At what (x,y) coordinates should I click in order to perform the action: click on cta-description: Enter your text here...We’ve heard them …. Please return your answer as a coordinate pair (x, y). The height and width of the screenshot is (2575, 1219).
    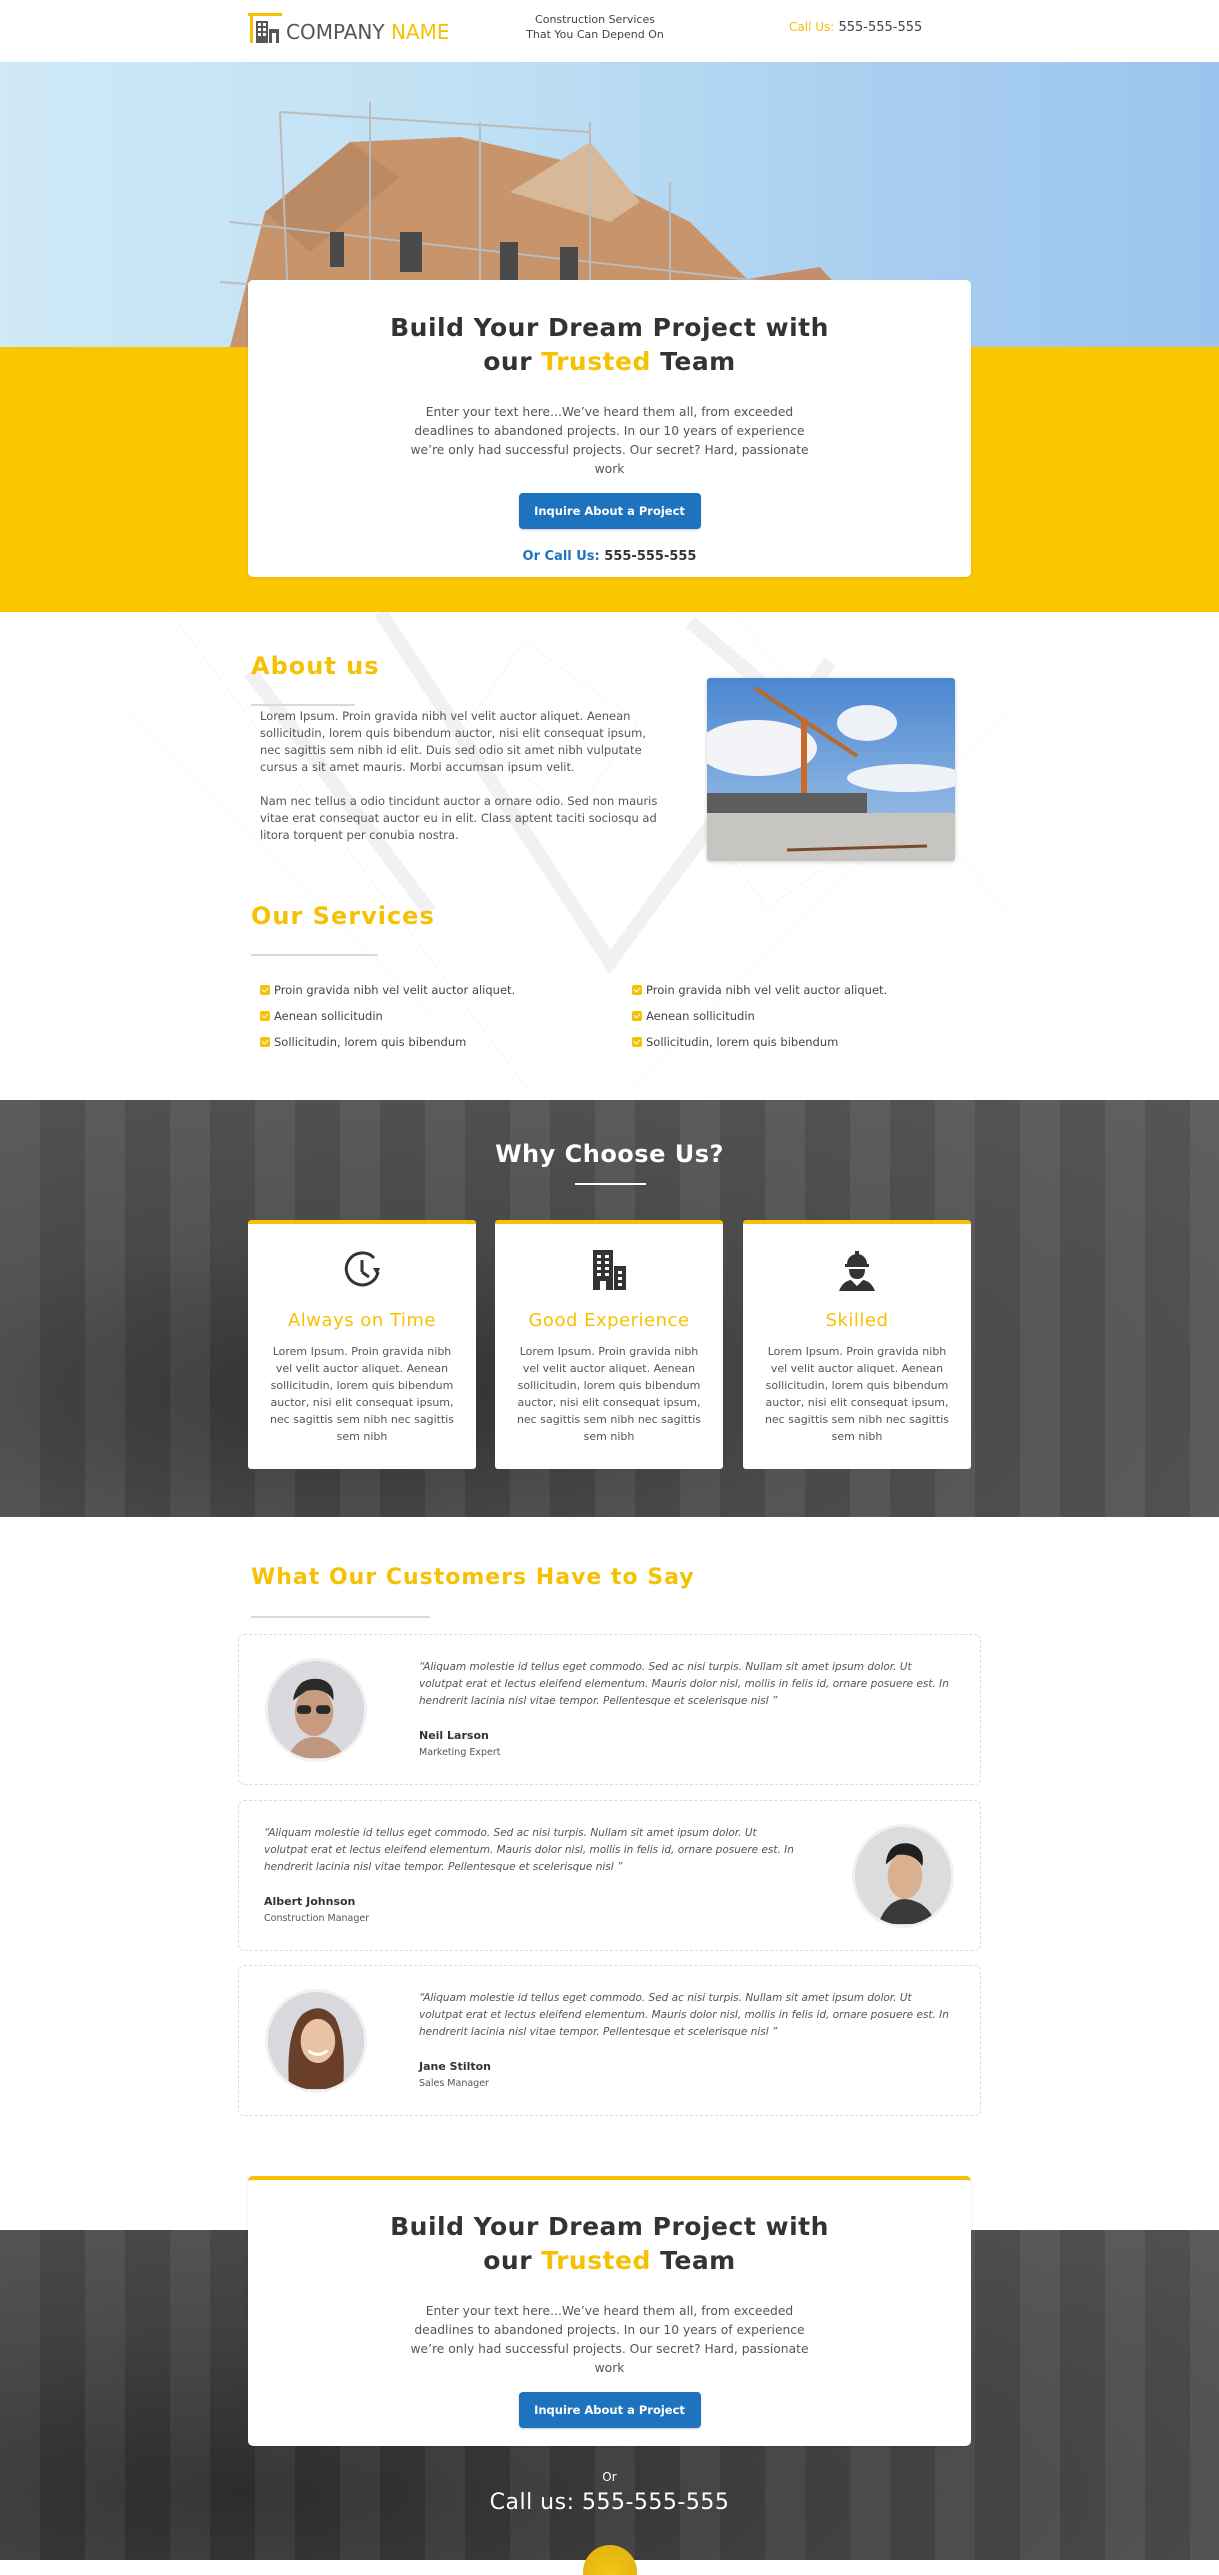
    Looking at the image, I should click on (609, 2339).